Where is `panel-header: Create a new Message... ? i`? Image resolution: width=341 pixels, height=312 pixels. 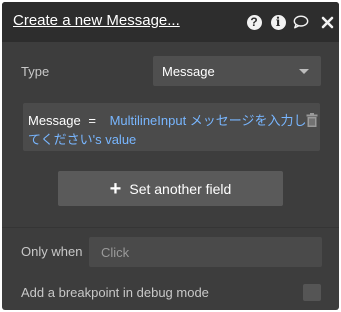
panel-header: Create a new Message... ? i is located at coordinates (170, 22).